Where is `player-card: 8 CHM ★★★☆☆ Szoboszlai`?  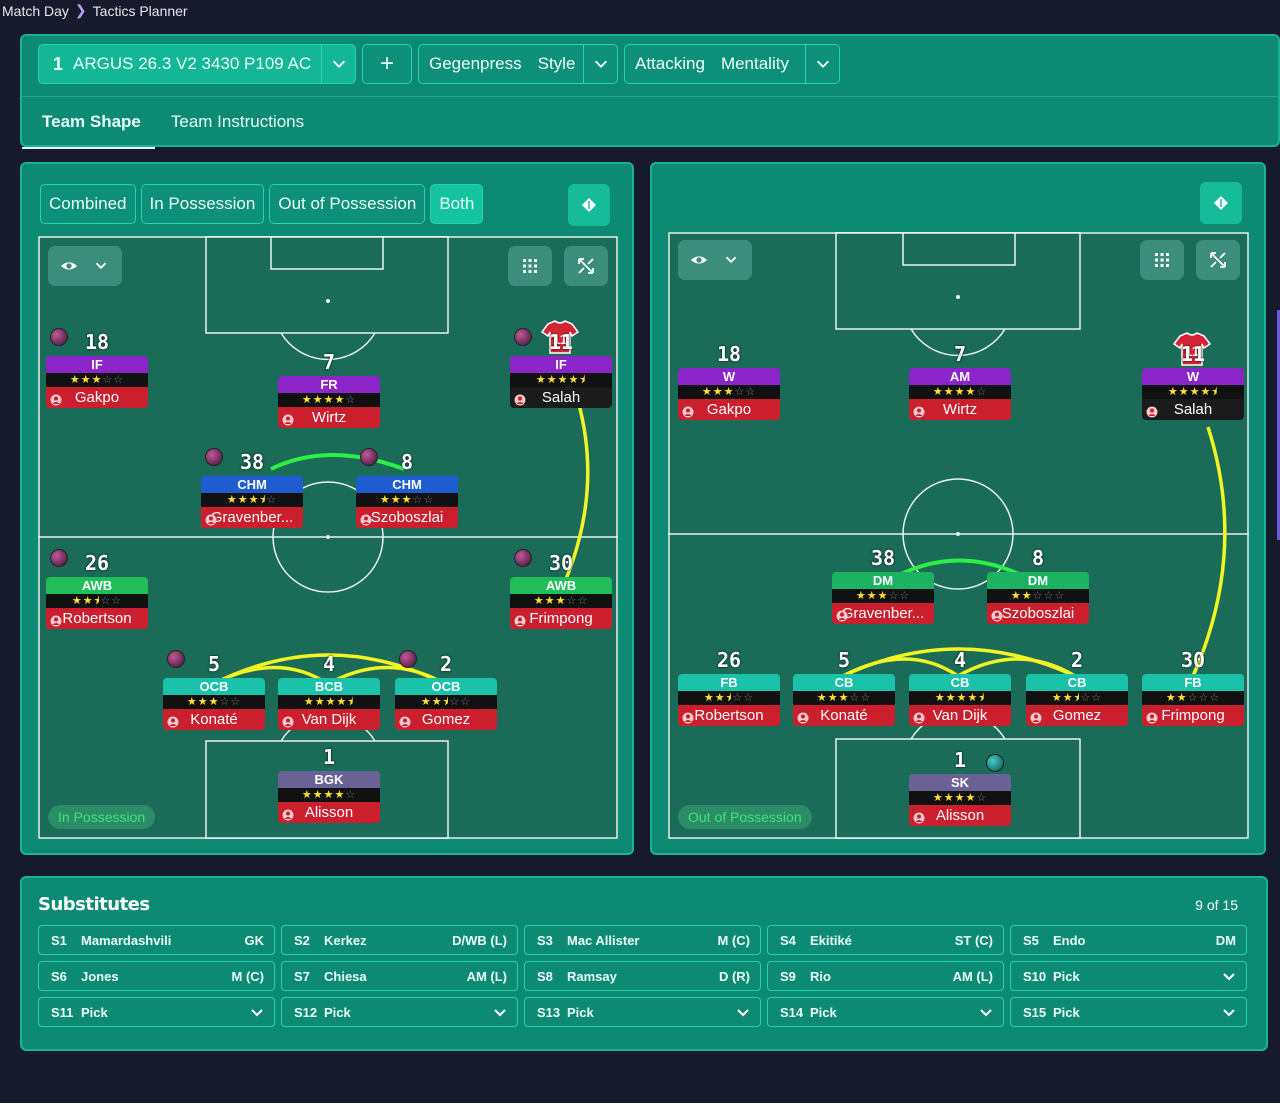 player-card: 8 CHM ★★★☆☆ Szoboszlai is located at coordinates (407, 488).